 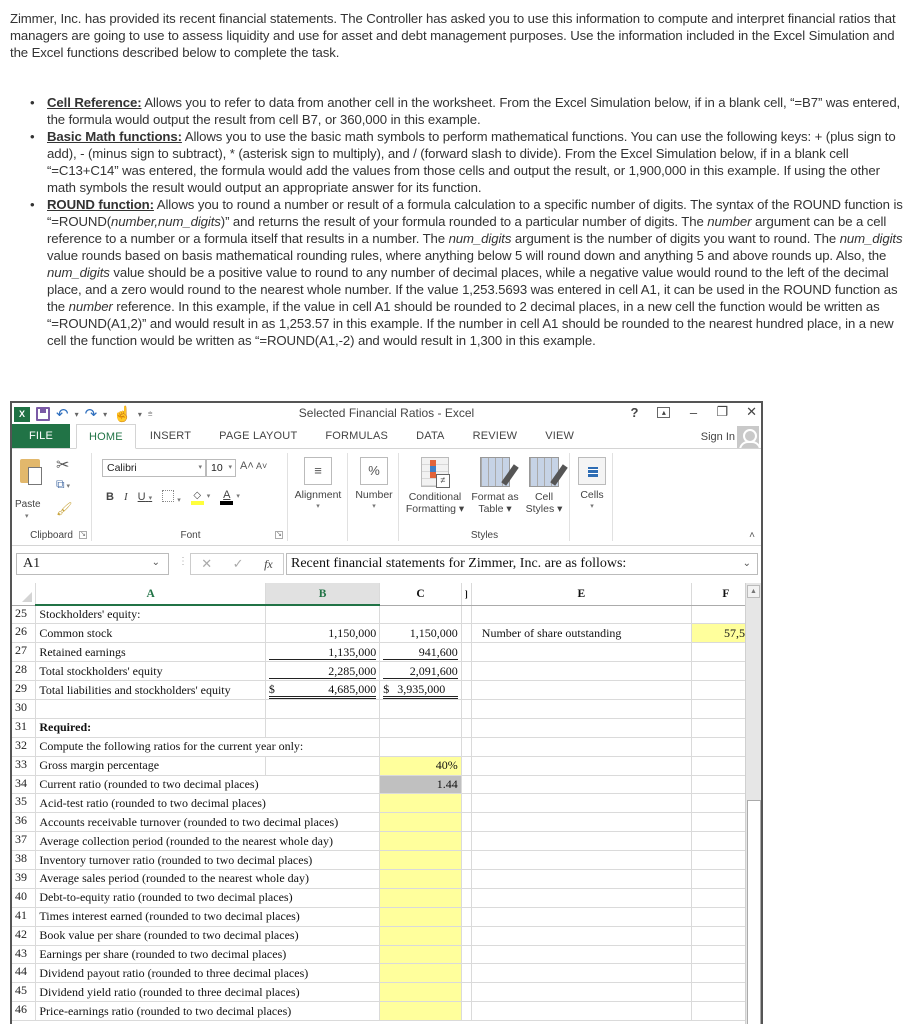 I want to click on underline-label: U, so click(x=142, y=497).